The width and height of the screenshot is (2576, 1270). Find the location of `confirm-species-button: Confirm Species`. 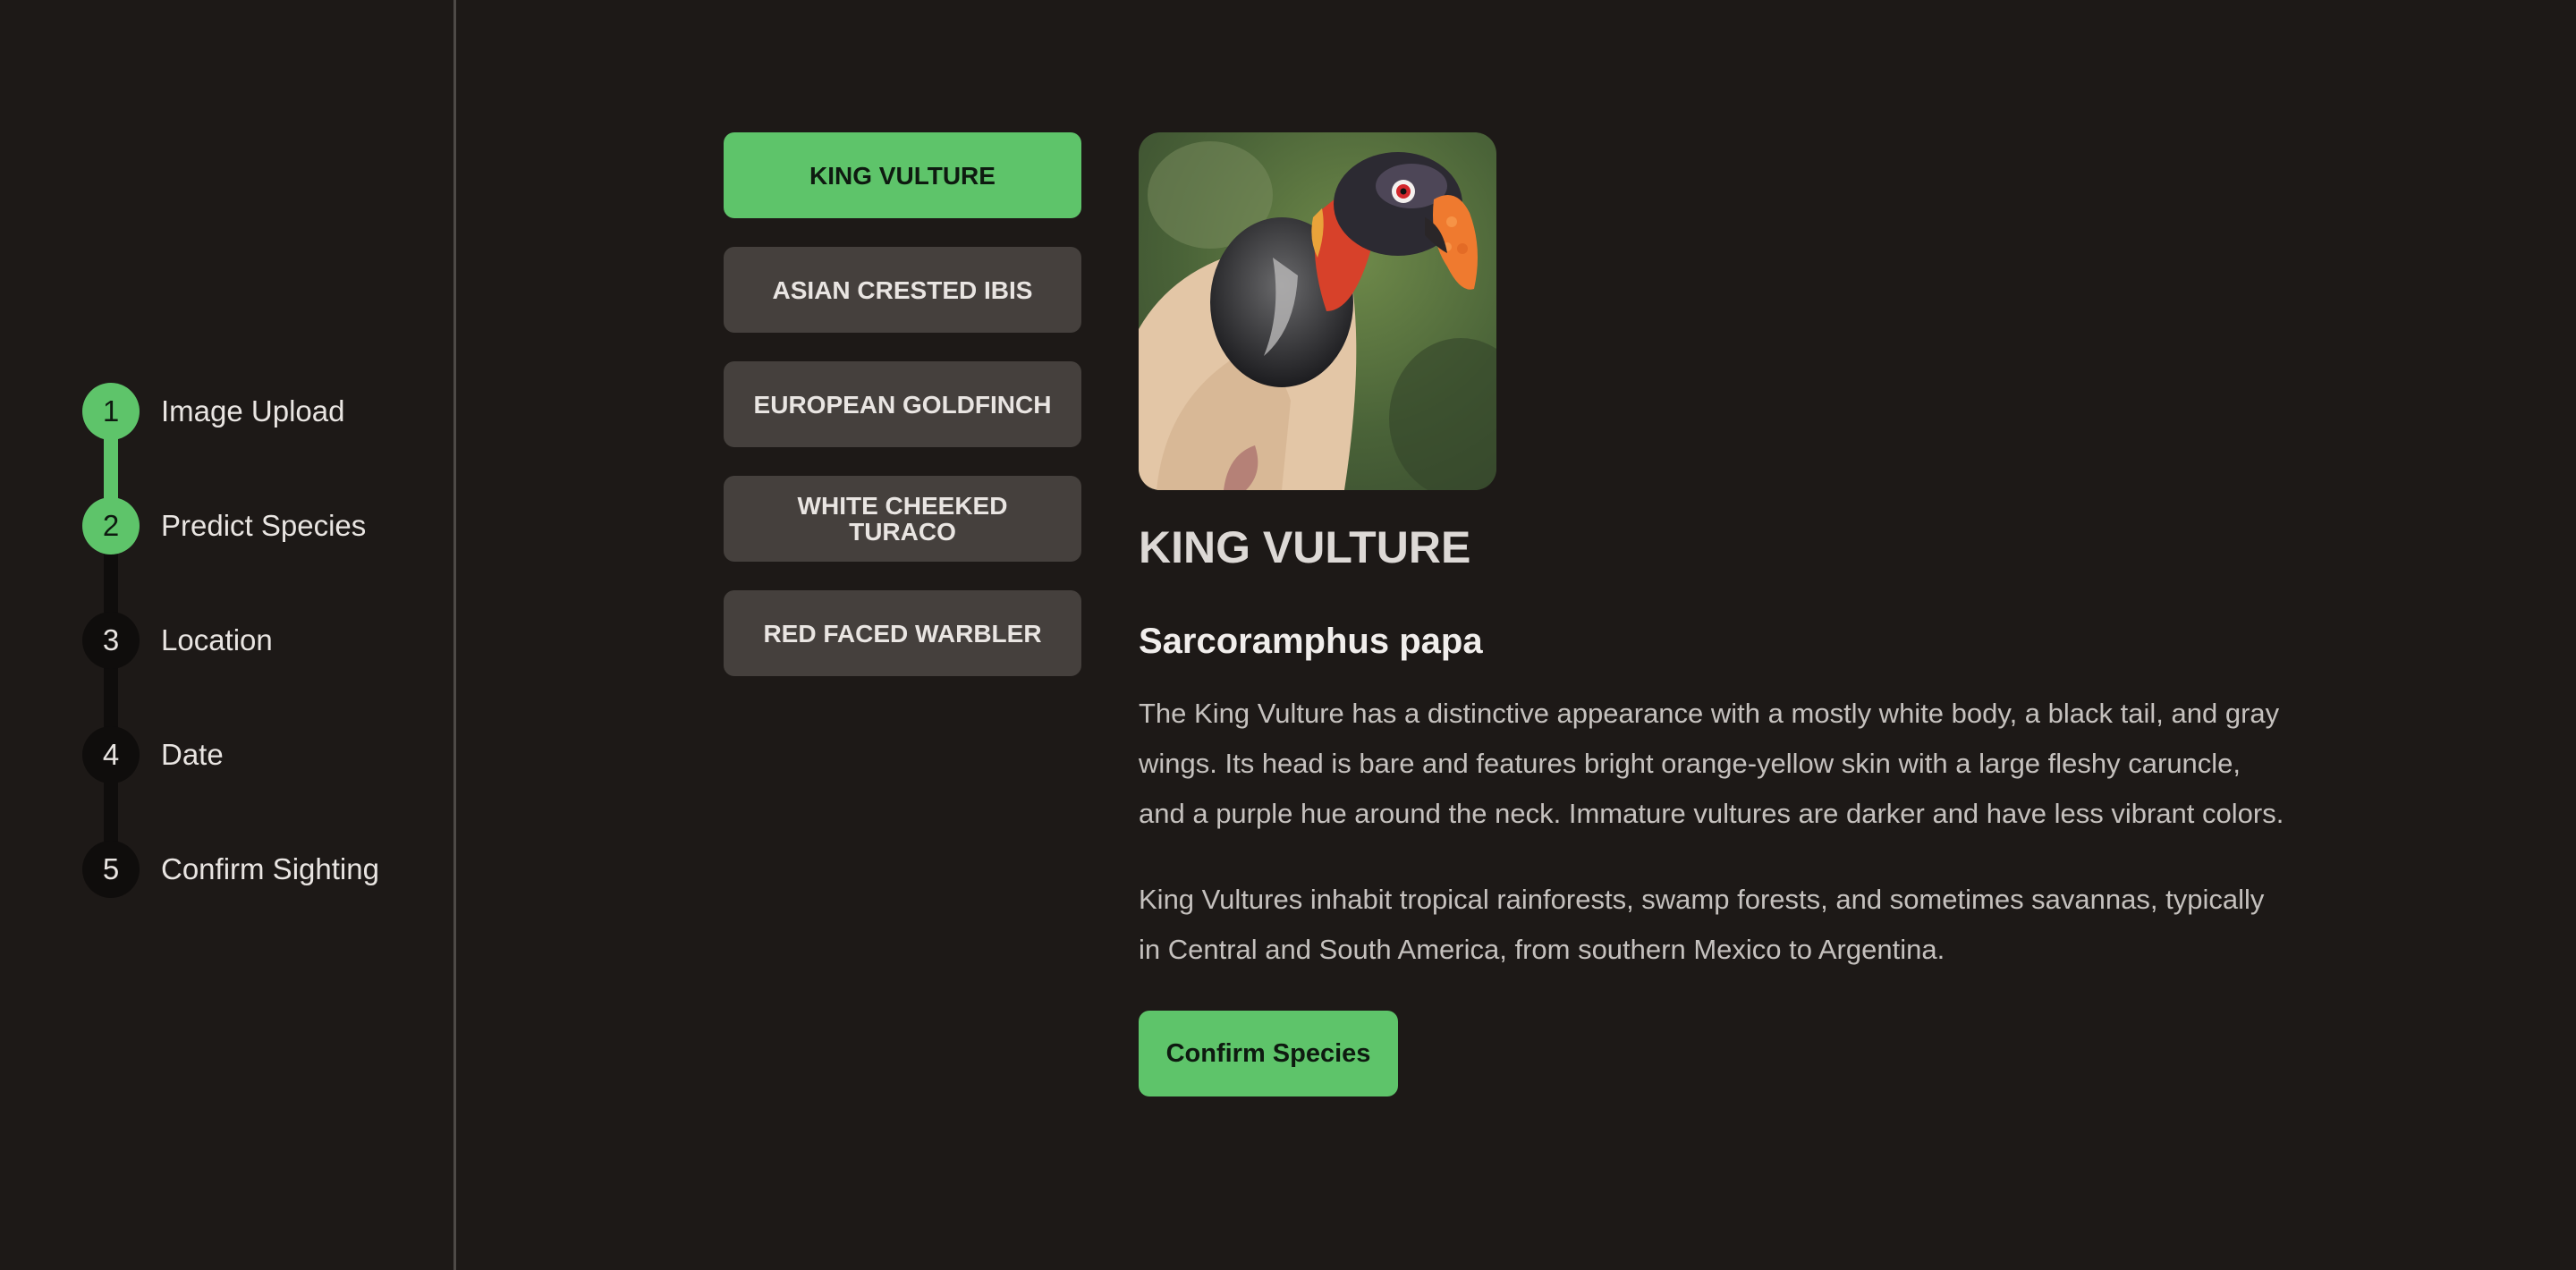

confirm-species-button: Confirm Species is located at coordinates (1268, 1053).